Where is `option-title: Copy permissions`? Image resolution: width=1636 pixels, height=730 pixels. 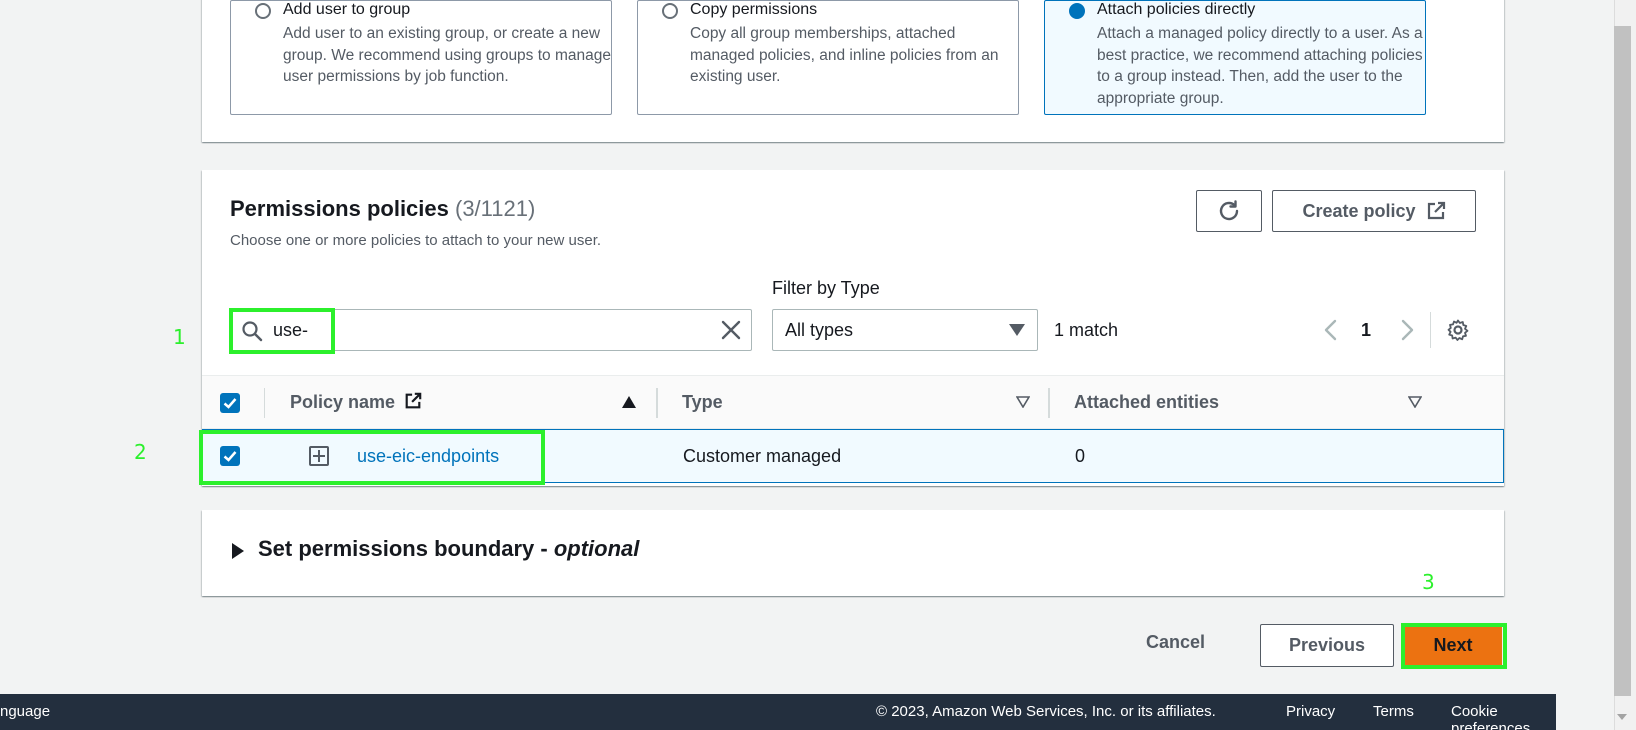
option-title: Copy permissions is located at coordinates (754, 9).